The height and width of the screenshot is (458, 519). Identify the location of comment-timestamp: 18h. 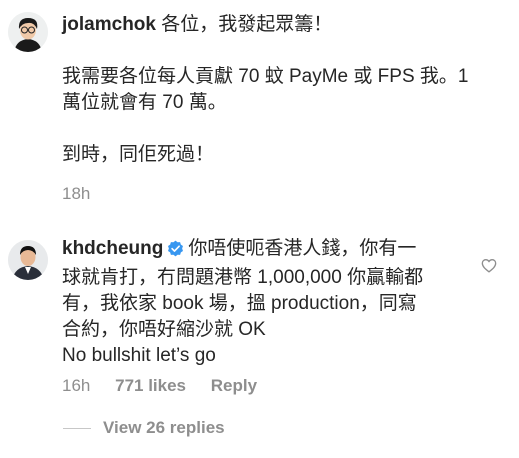
(76, 193).